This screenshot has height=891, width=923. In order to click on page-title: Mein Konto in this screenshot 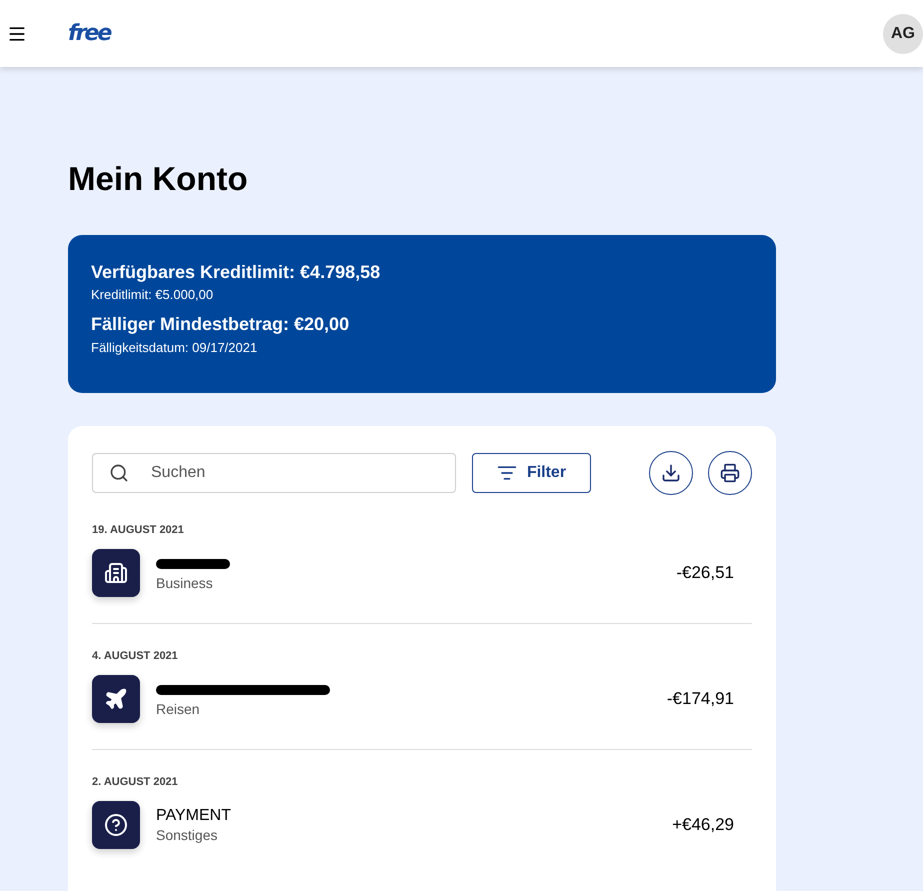, I will do `click(158, 178)`.